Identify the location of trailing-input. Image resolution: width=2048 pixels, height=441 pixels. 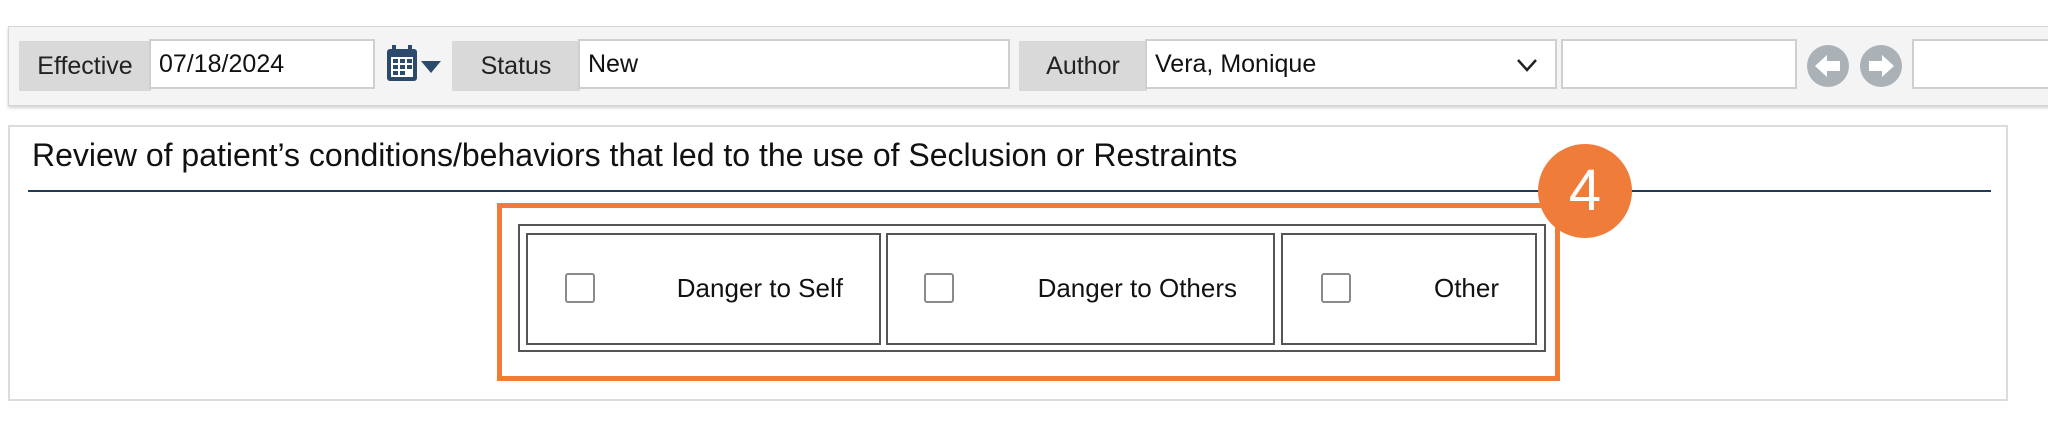
(1980, 64).